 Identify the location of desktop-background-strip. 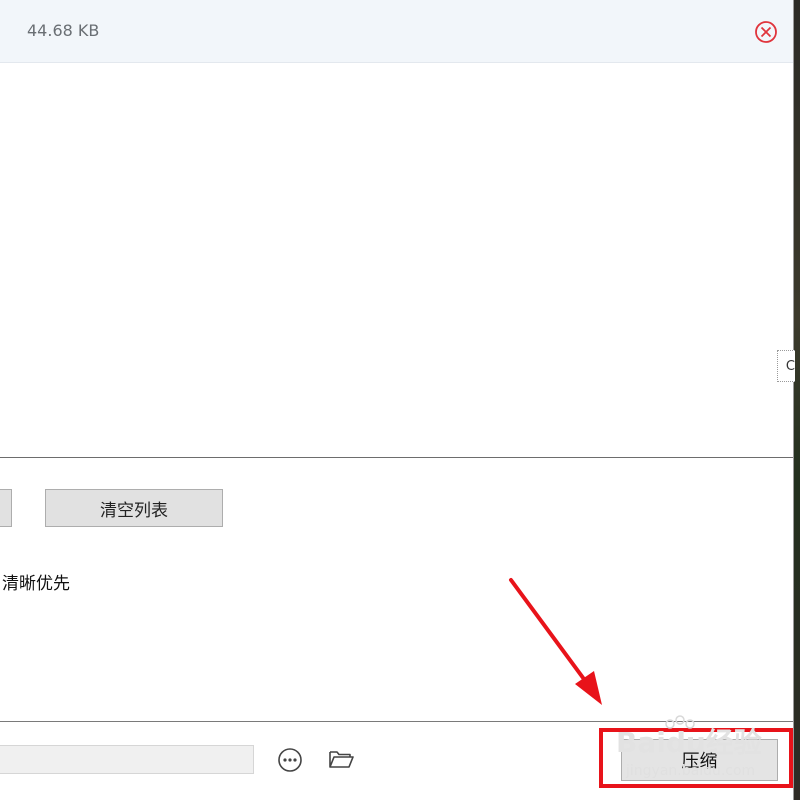
(797, 400).